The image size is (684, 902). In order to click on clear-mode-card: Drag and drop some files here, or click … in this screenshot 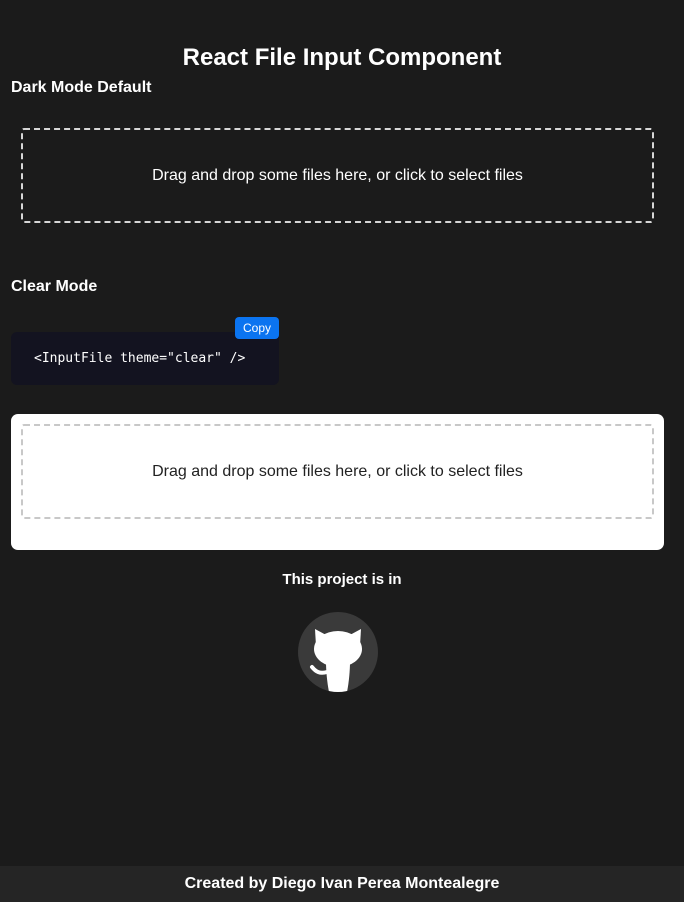, I will do `click(337, 482)`.